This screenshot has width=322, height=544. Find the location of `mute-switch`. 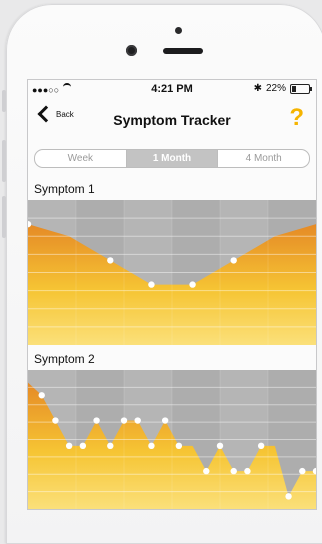

mute-switch is located at coordinates (4, 101).